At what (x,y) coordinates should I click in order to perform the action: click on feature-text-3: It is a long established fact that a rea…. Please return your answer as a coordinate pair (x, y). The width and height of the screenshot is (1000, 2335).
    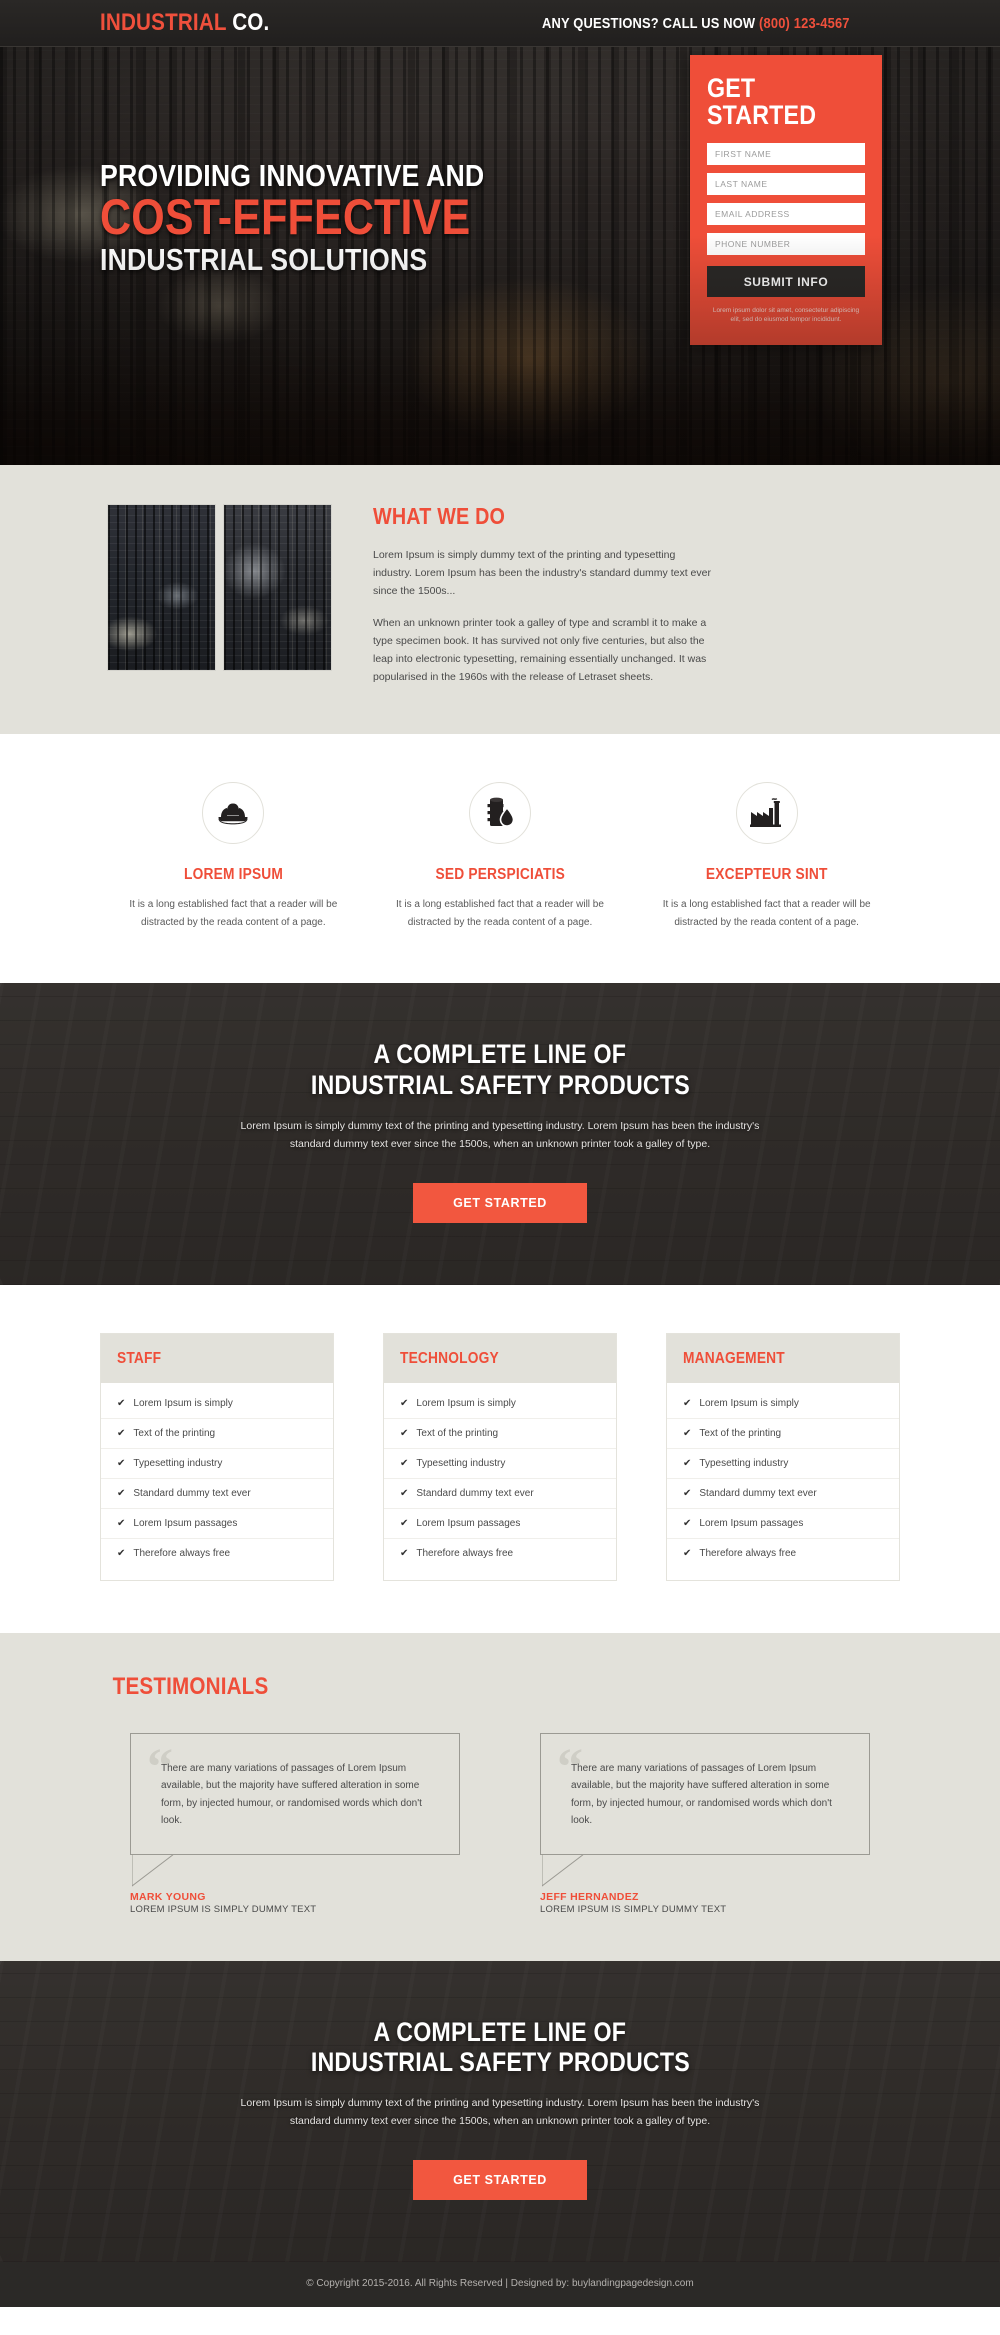
    Looking at the image, I should click on (766, 913).